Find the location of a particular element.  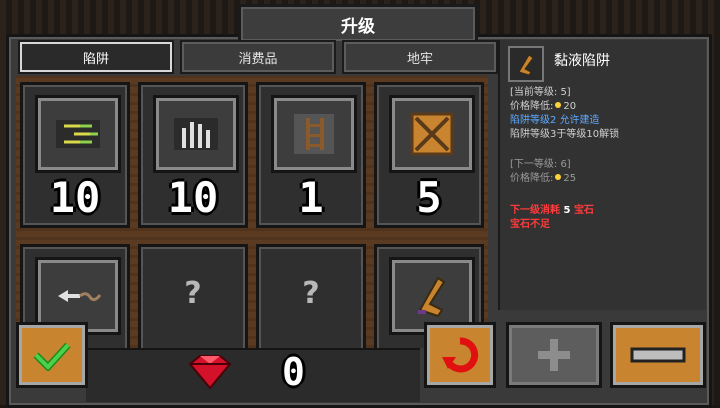

trap-card-dart: 10 is located at coordinates (75, 155).